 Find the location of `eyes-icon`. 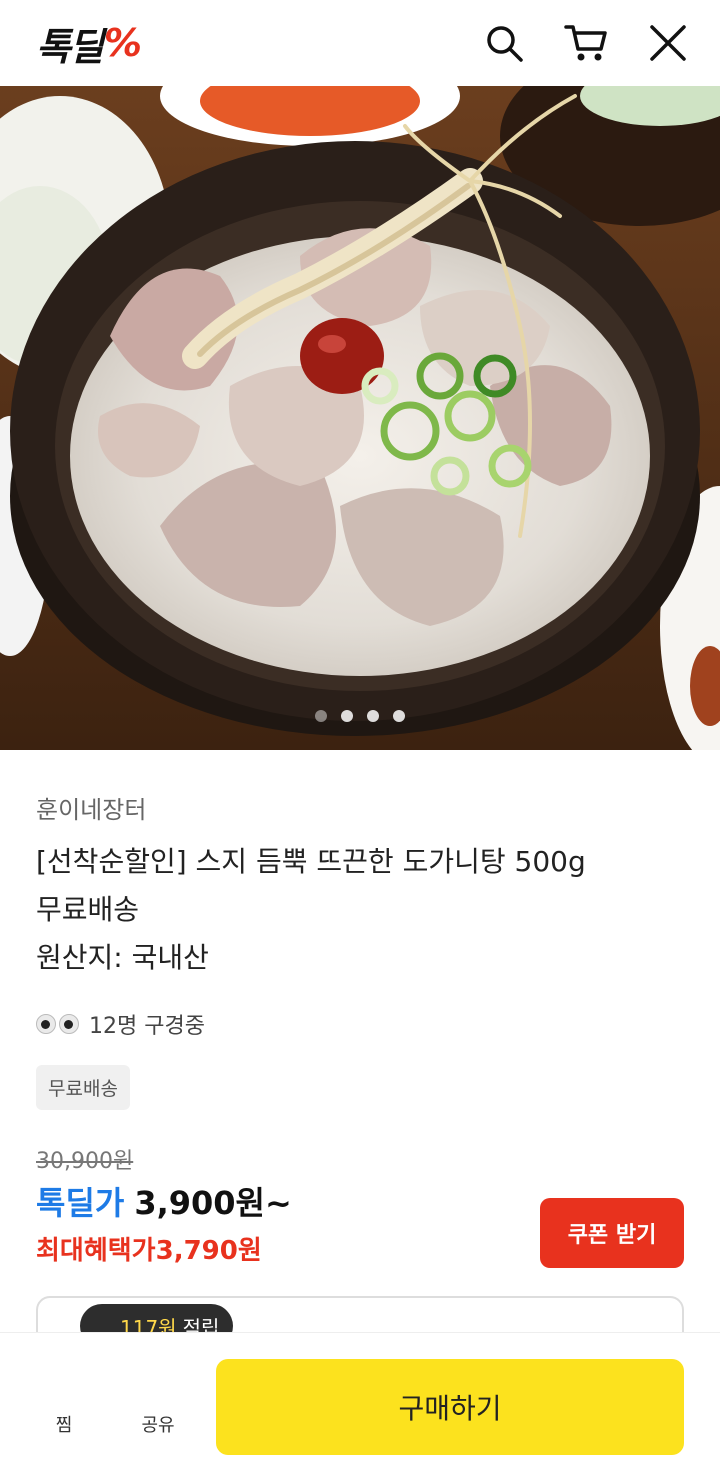

eyes-icon is located at coordinates (57, 1024).